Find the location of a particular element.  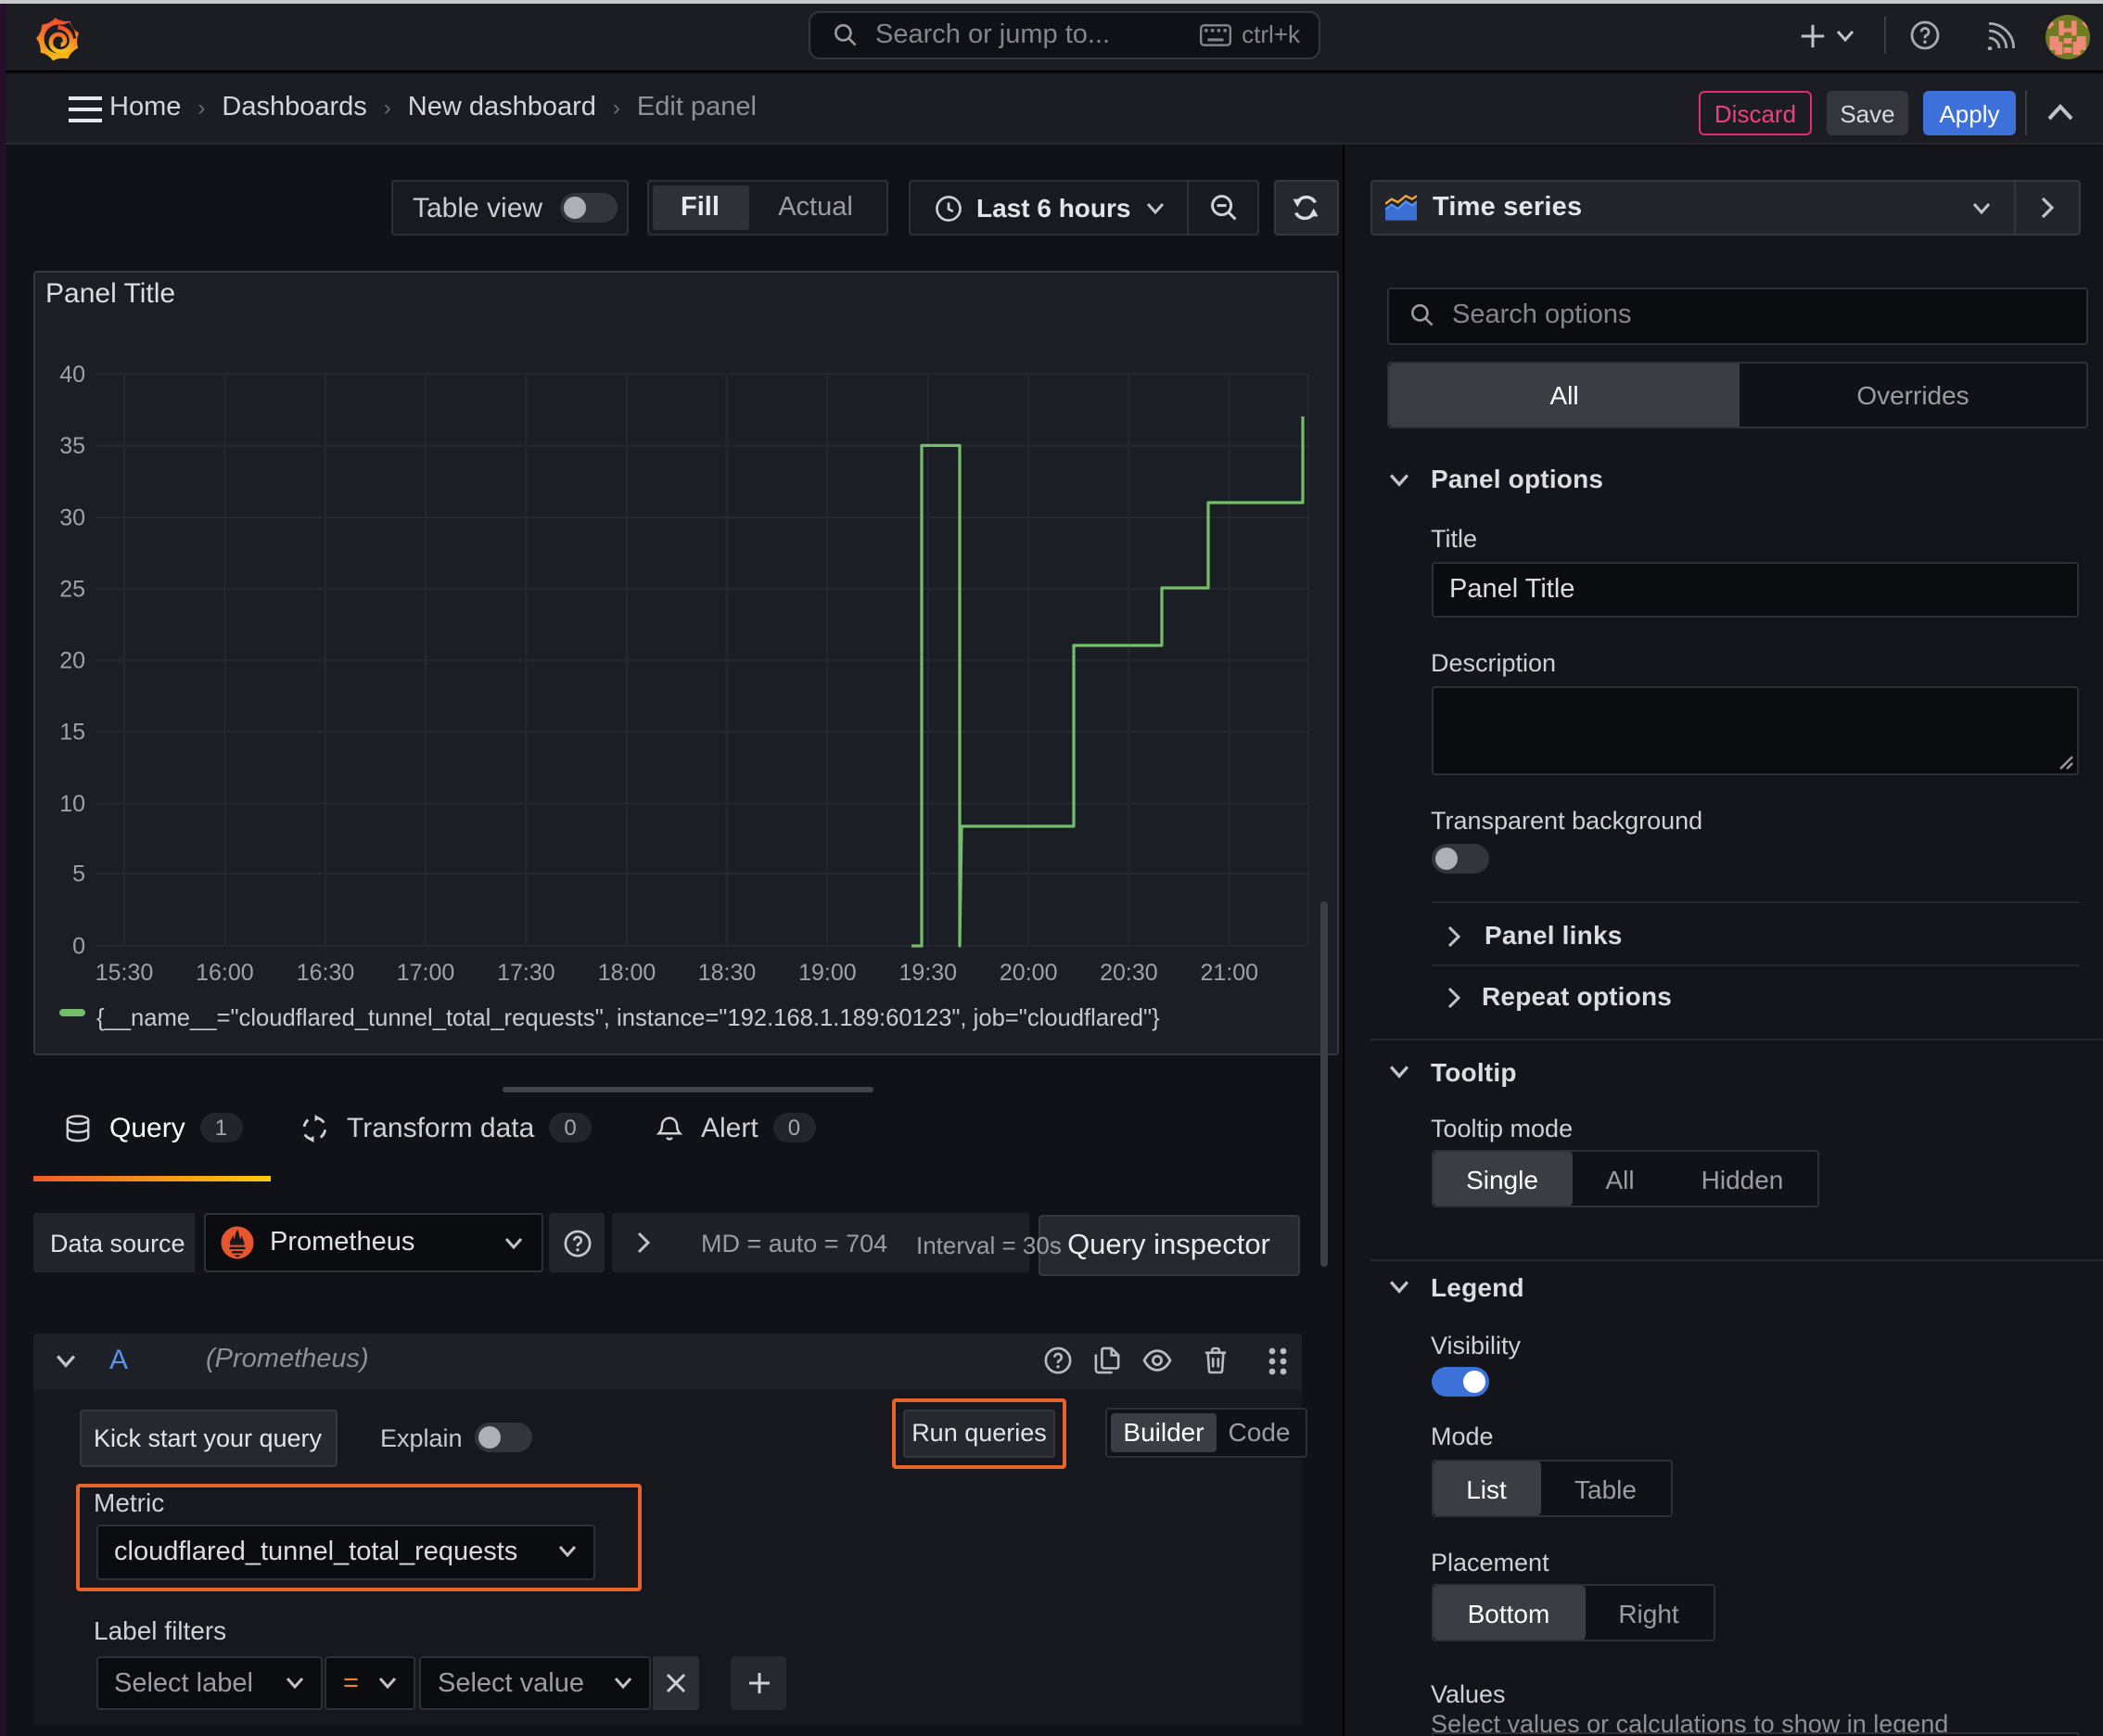

svg-text: 40 is located at coordinates (72, 374).